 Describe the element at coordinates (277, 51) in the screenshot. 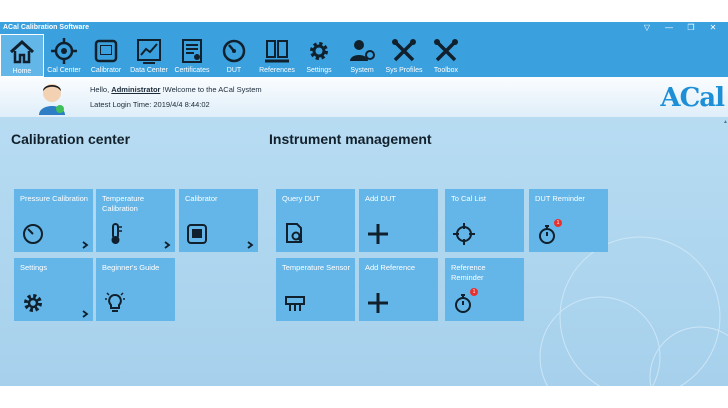

I see `references-icon` at that location.